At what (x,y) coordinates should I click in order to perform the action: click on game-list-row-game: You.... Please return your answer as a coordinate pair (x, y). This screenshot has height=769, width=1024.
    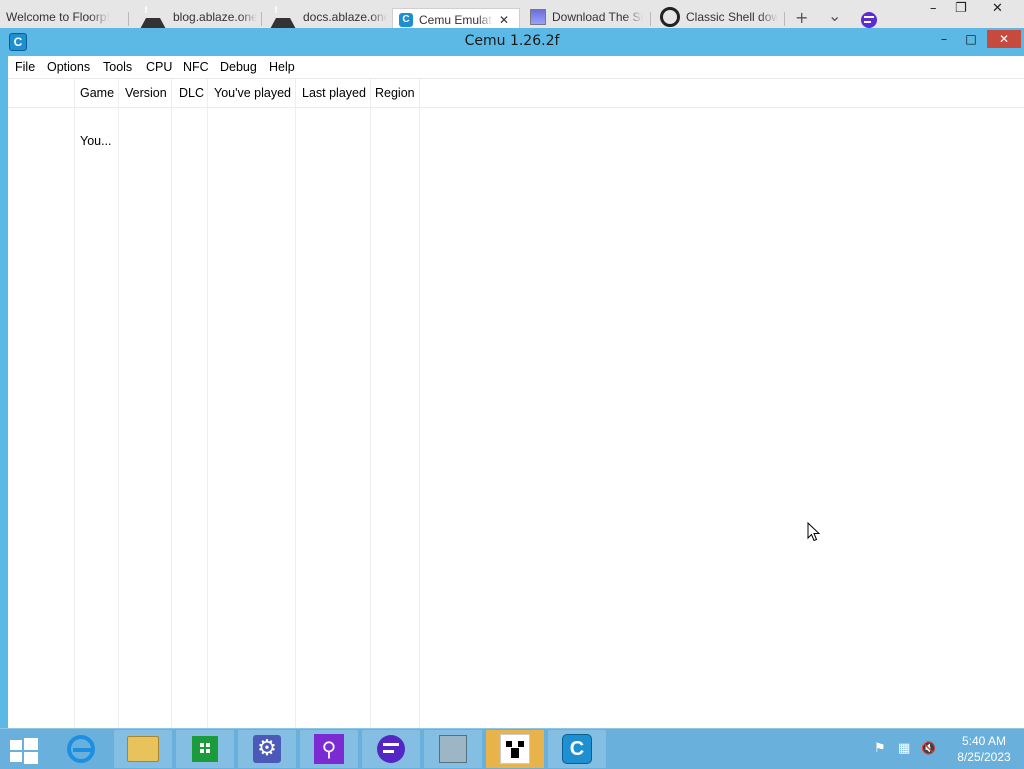
    Looking at the image, I should click on (96, 141).